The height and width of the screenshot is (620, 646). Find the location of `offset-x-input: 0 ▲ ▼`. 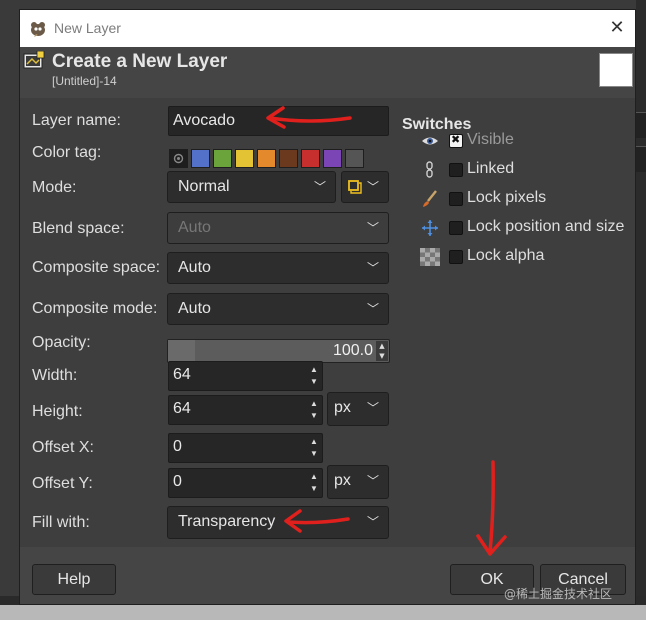

offset-x-input: 0 ▲ ▼ is located at coordinates (245, 448).